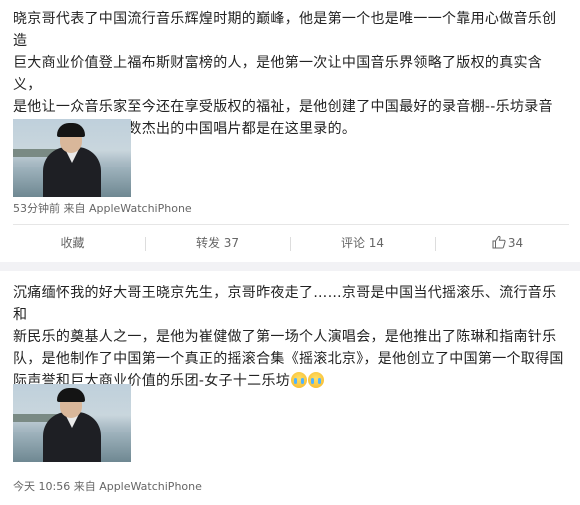 The width and height of the screenshot is (580, 505). What do you see at coordinates (515, 243) in the screenshot?
I see `like-count: 34` at bounding box center [515, 243].